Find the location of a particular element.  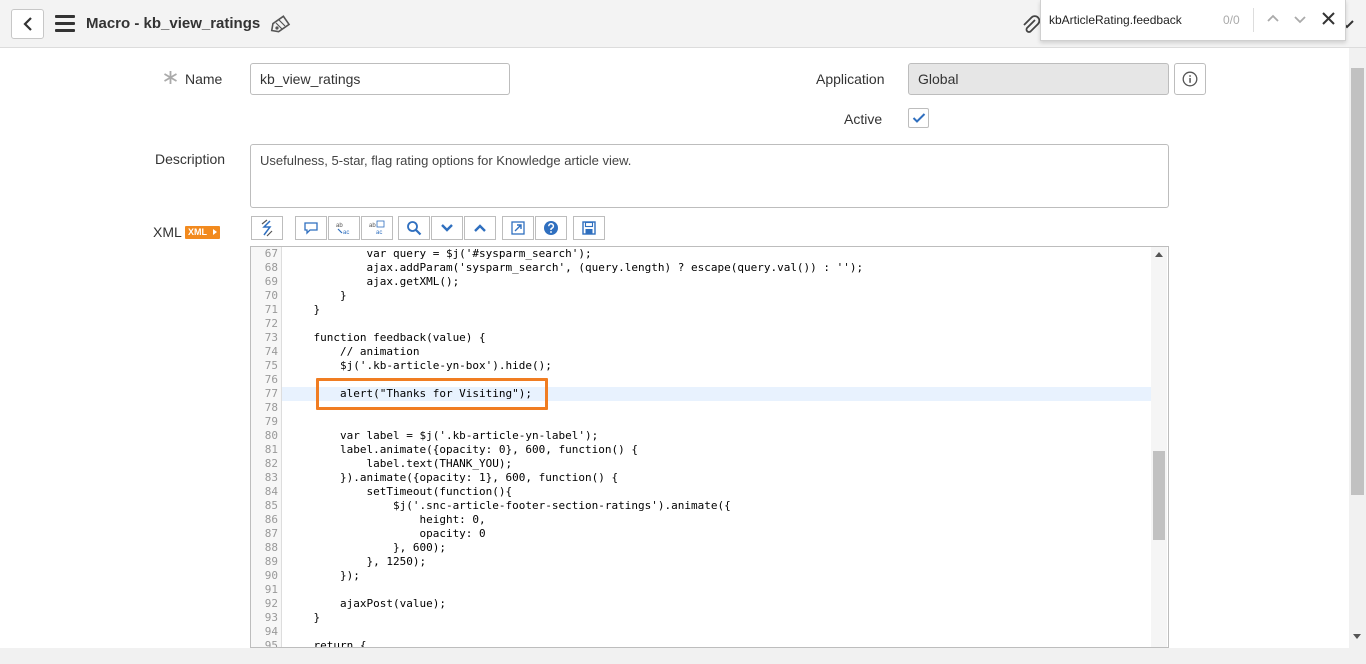

search-previous-button is located at coordinates (480, 228).